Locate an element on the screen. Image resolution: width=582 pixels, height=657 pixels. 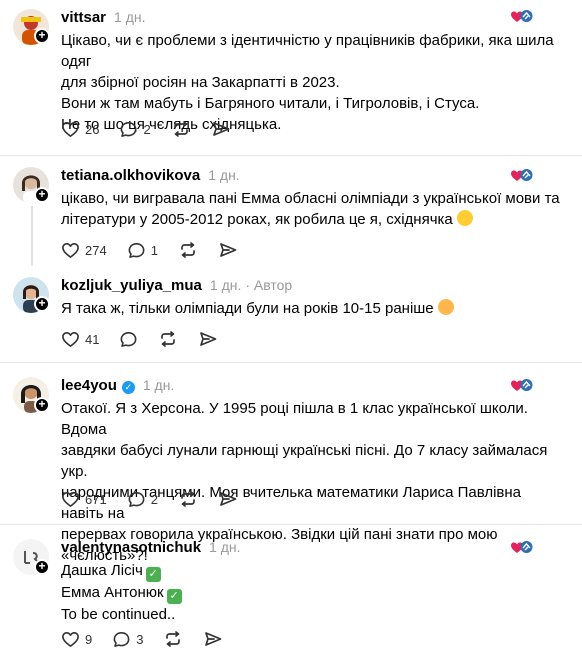
like-button: 274 is located at coordinates (84, 250).